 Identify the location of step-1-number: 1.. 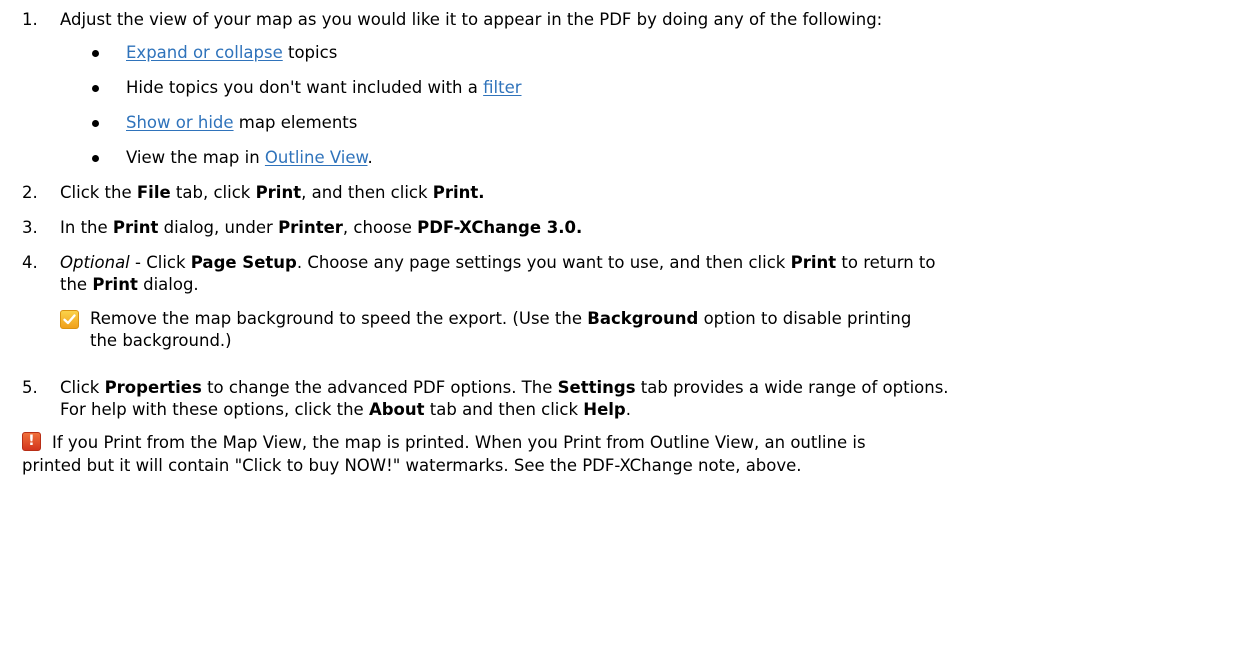
(30, 19).